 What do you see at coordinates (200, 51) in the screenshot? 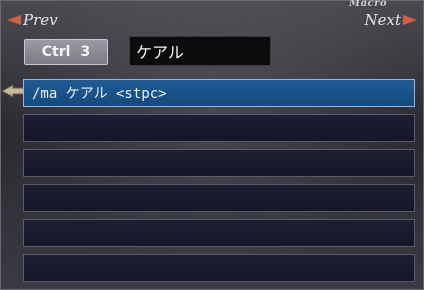
I see `macro-name-field: ケアル` at bounding box center [200, 51].